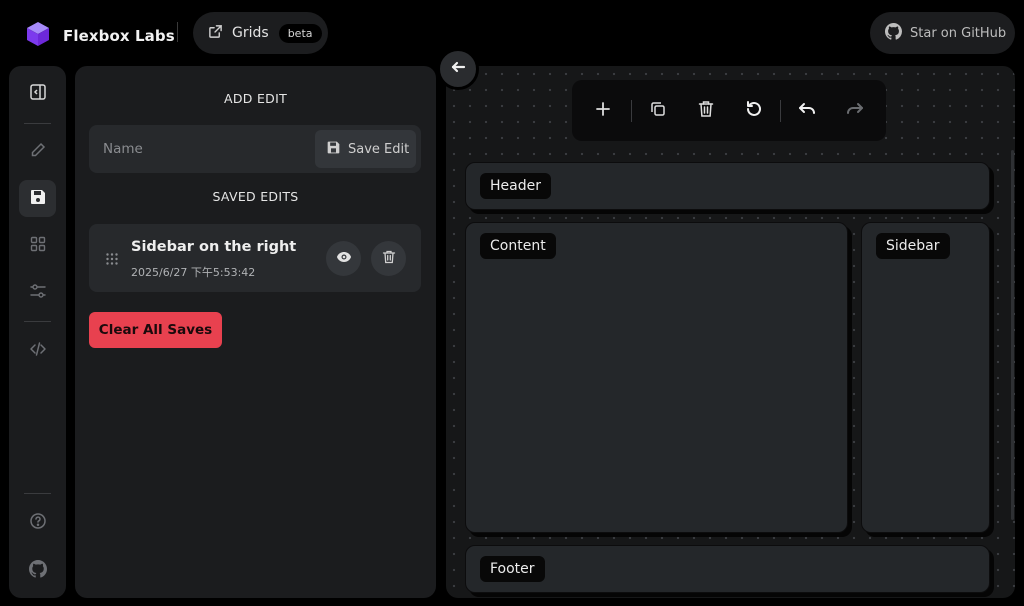 The width and height of the screenshot is (1024, 606). I want to click on grids-link: Grids beta, so click(260, 33).